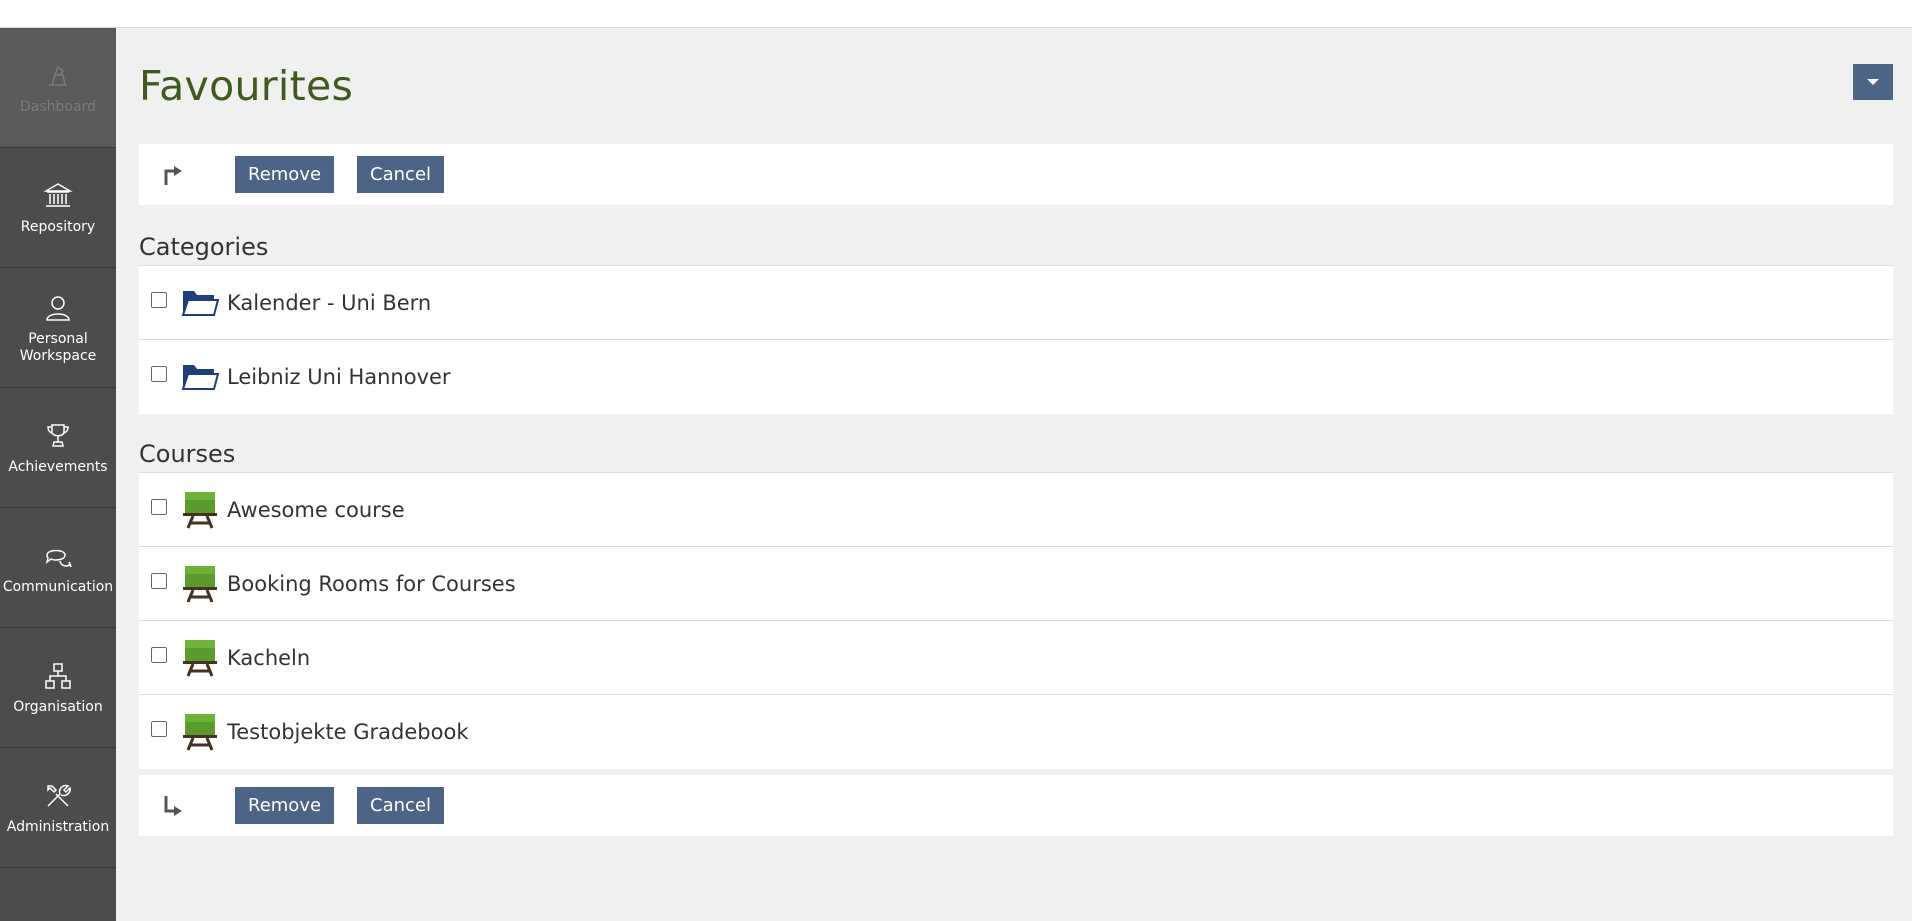  I want to click on sidebar-item-dashboard: Dashboard, so click(58, 88).